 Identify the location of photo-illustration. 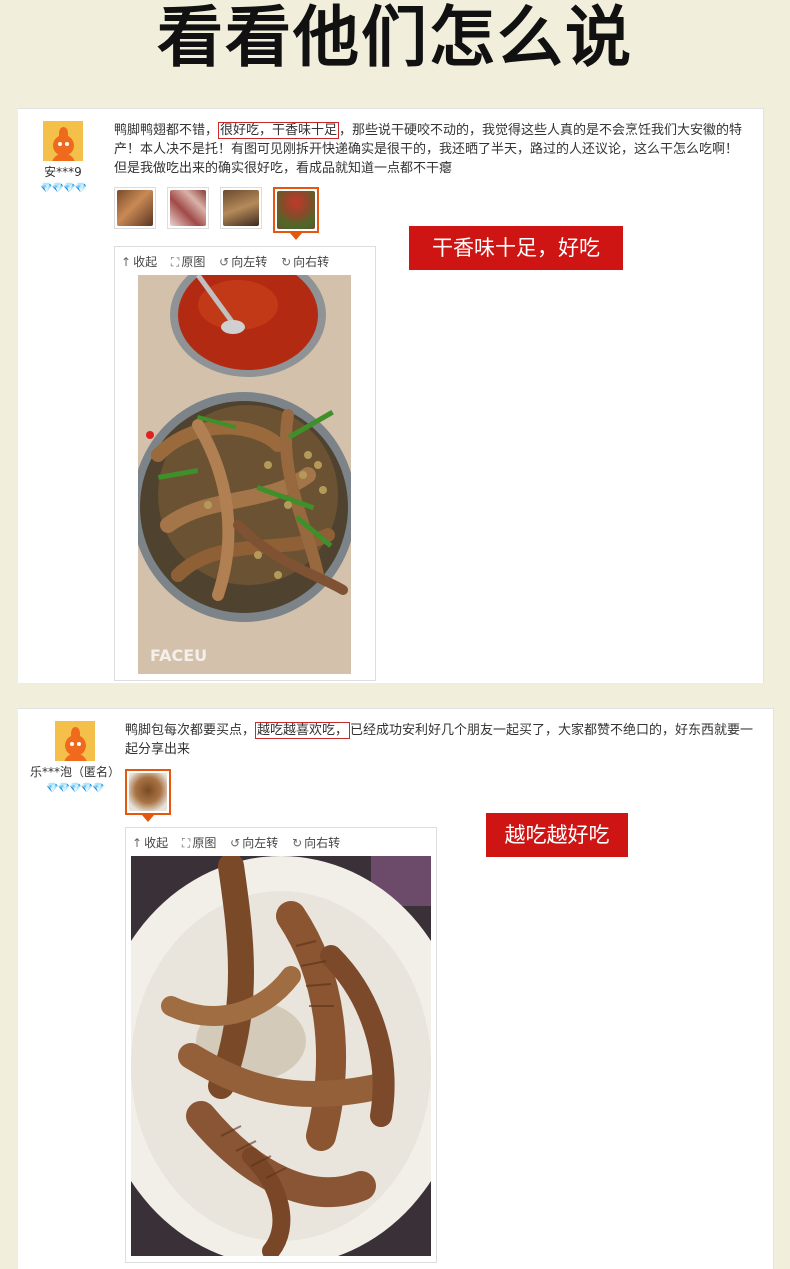
(281, 1056).